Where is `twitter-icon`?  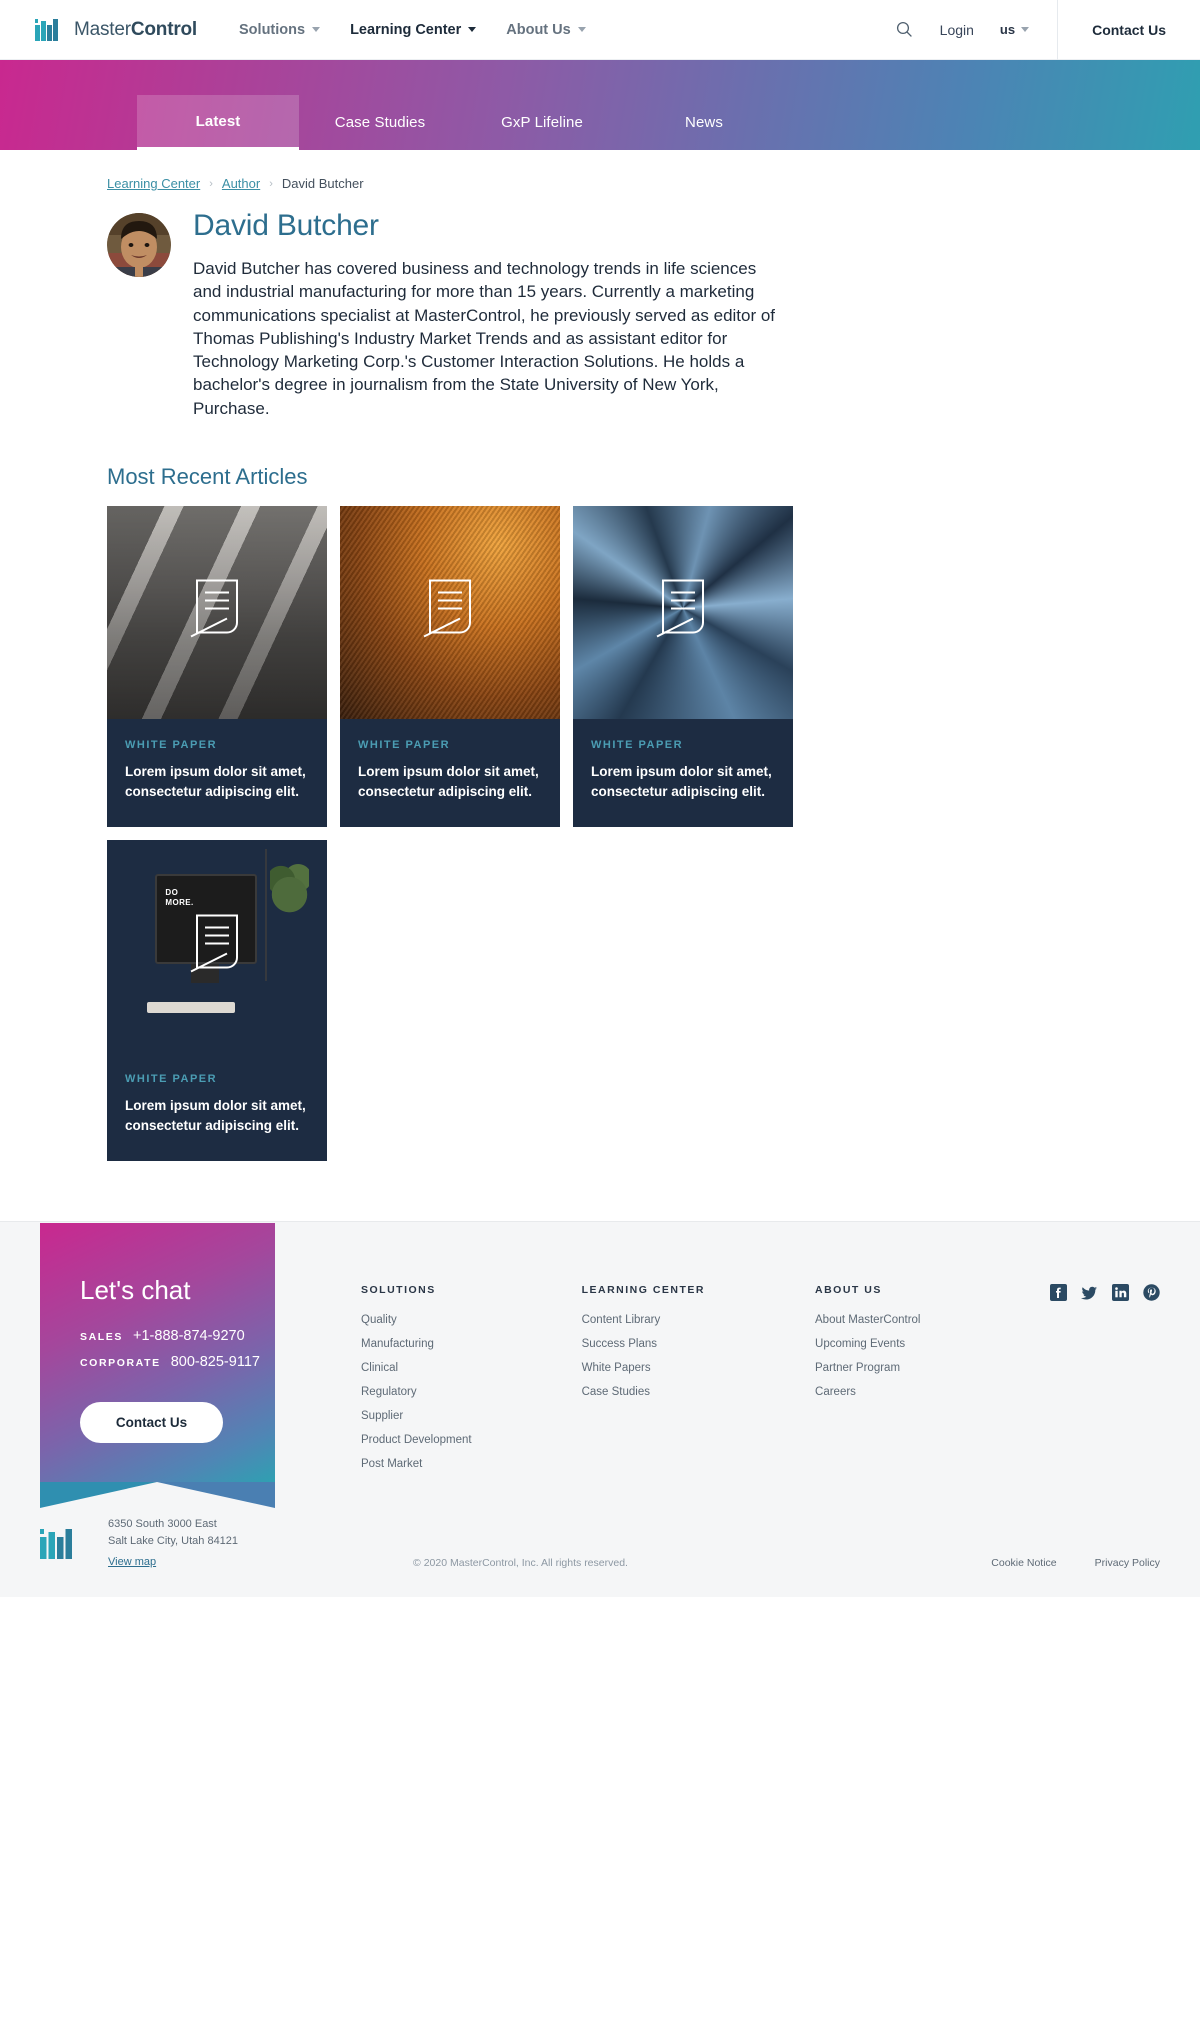
twitter-icon is located at coordinates (1089, 1292).